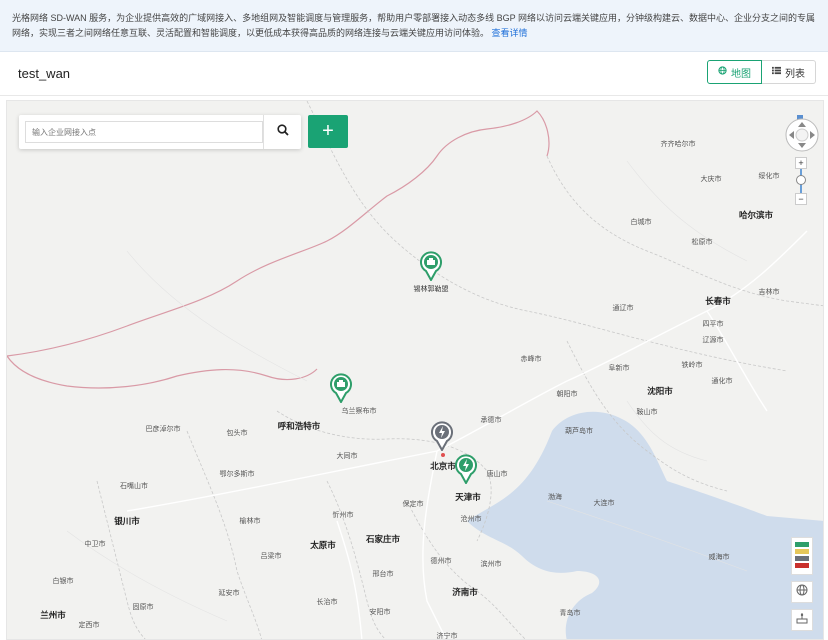  Describe the element at coordinates (237, 433) in the screenshot. I see `city-label: 包头市` at that location.